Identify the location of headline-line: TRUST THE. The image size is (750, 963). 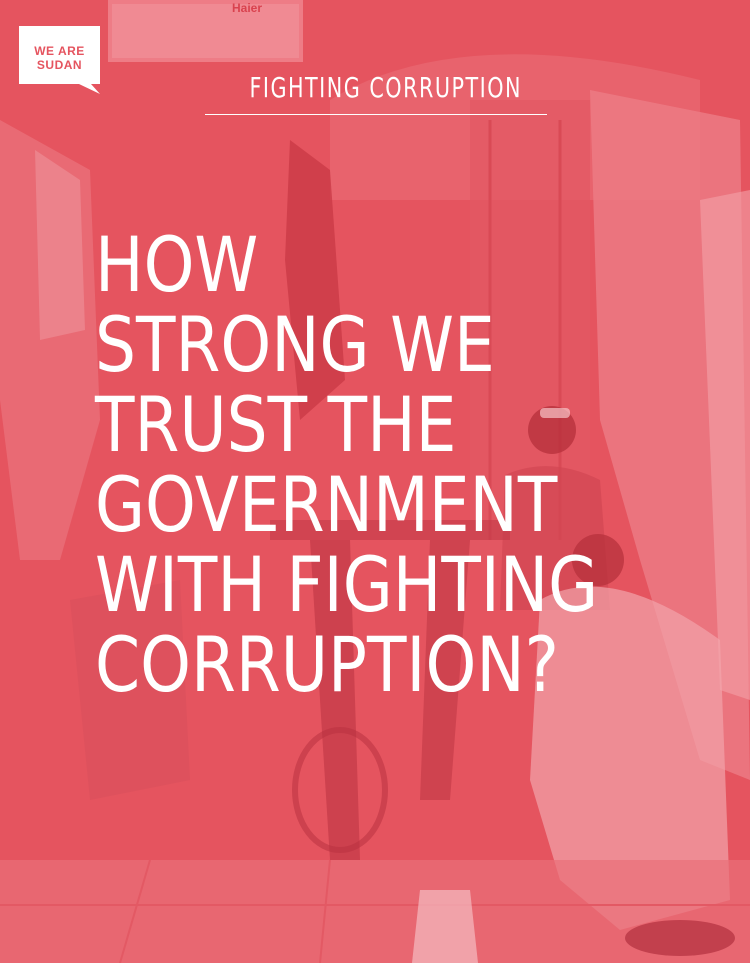
(276, 424).